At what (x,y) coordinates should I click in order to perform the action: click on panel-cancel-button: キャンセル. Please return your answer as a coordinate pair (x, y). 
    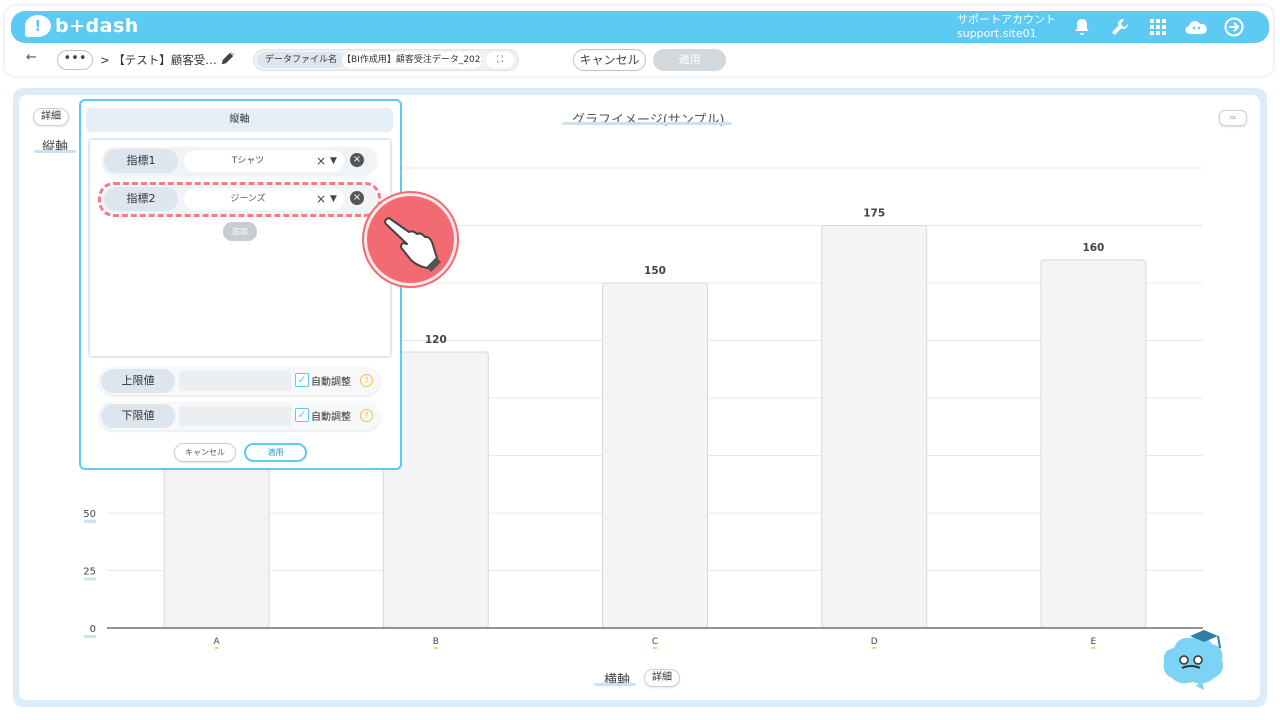
    Looking at the image, I should click on (205, 452).